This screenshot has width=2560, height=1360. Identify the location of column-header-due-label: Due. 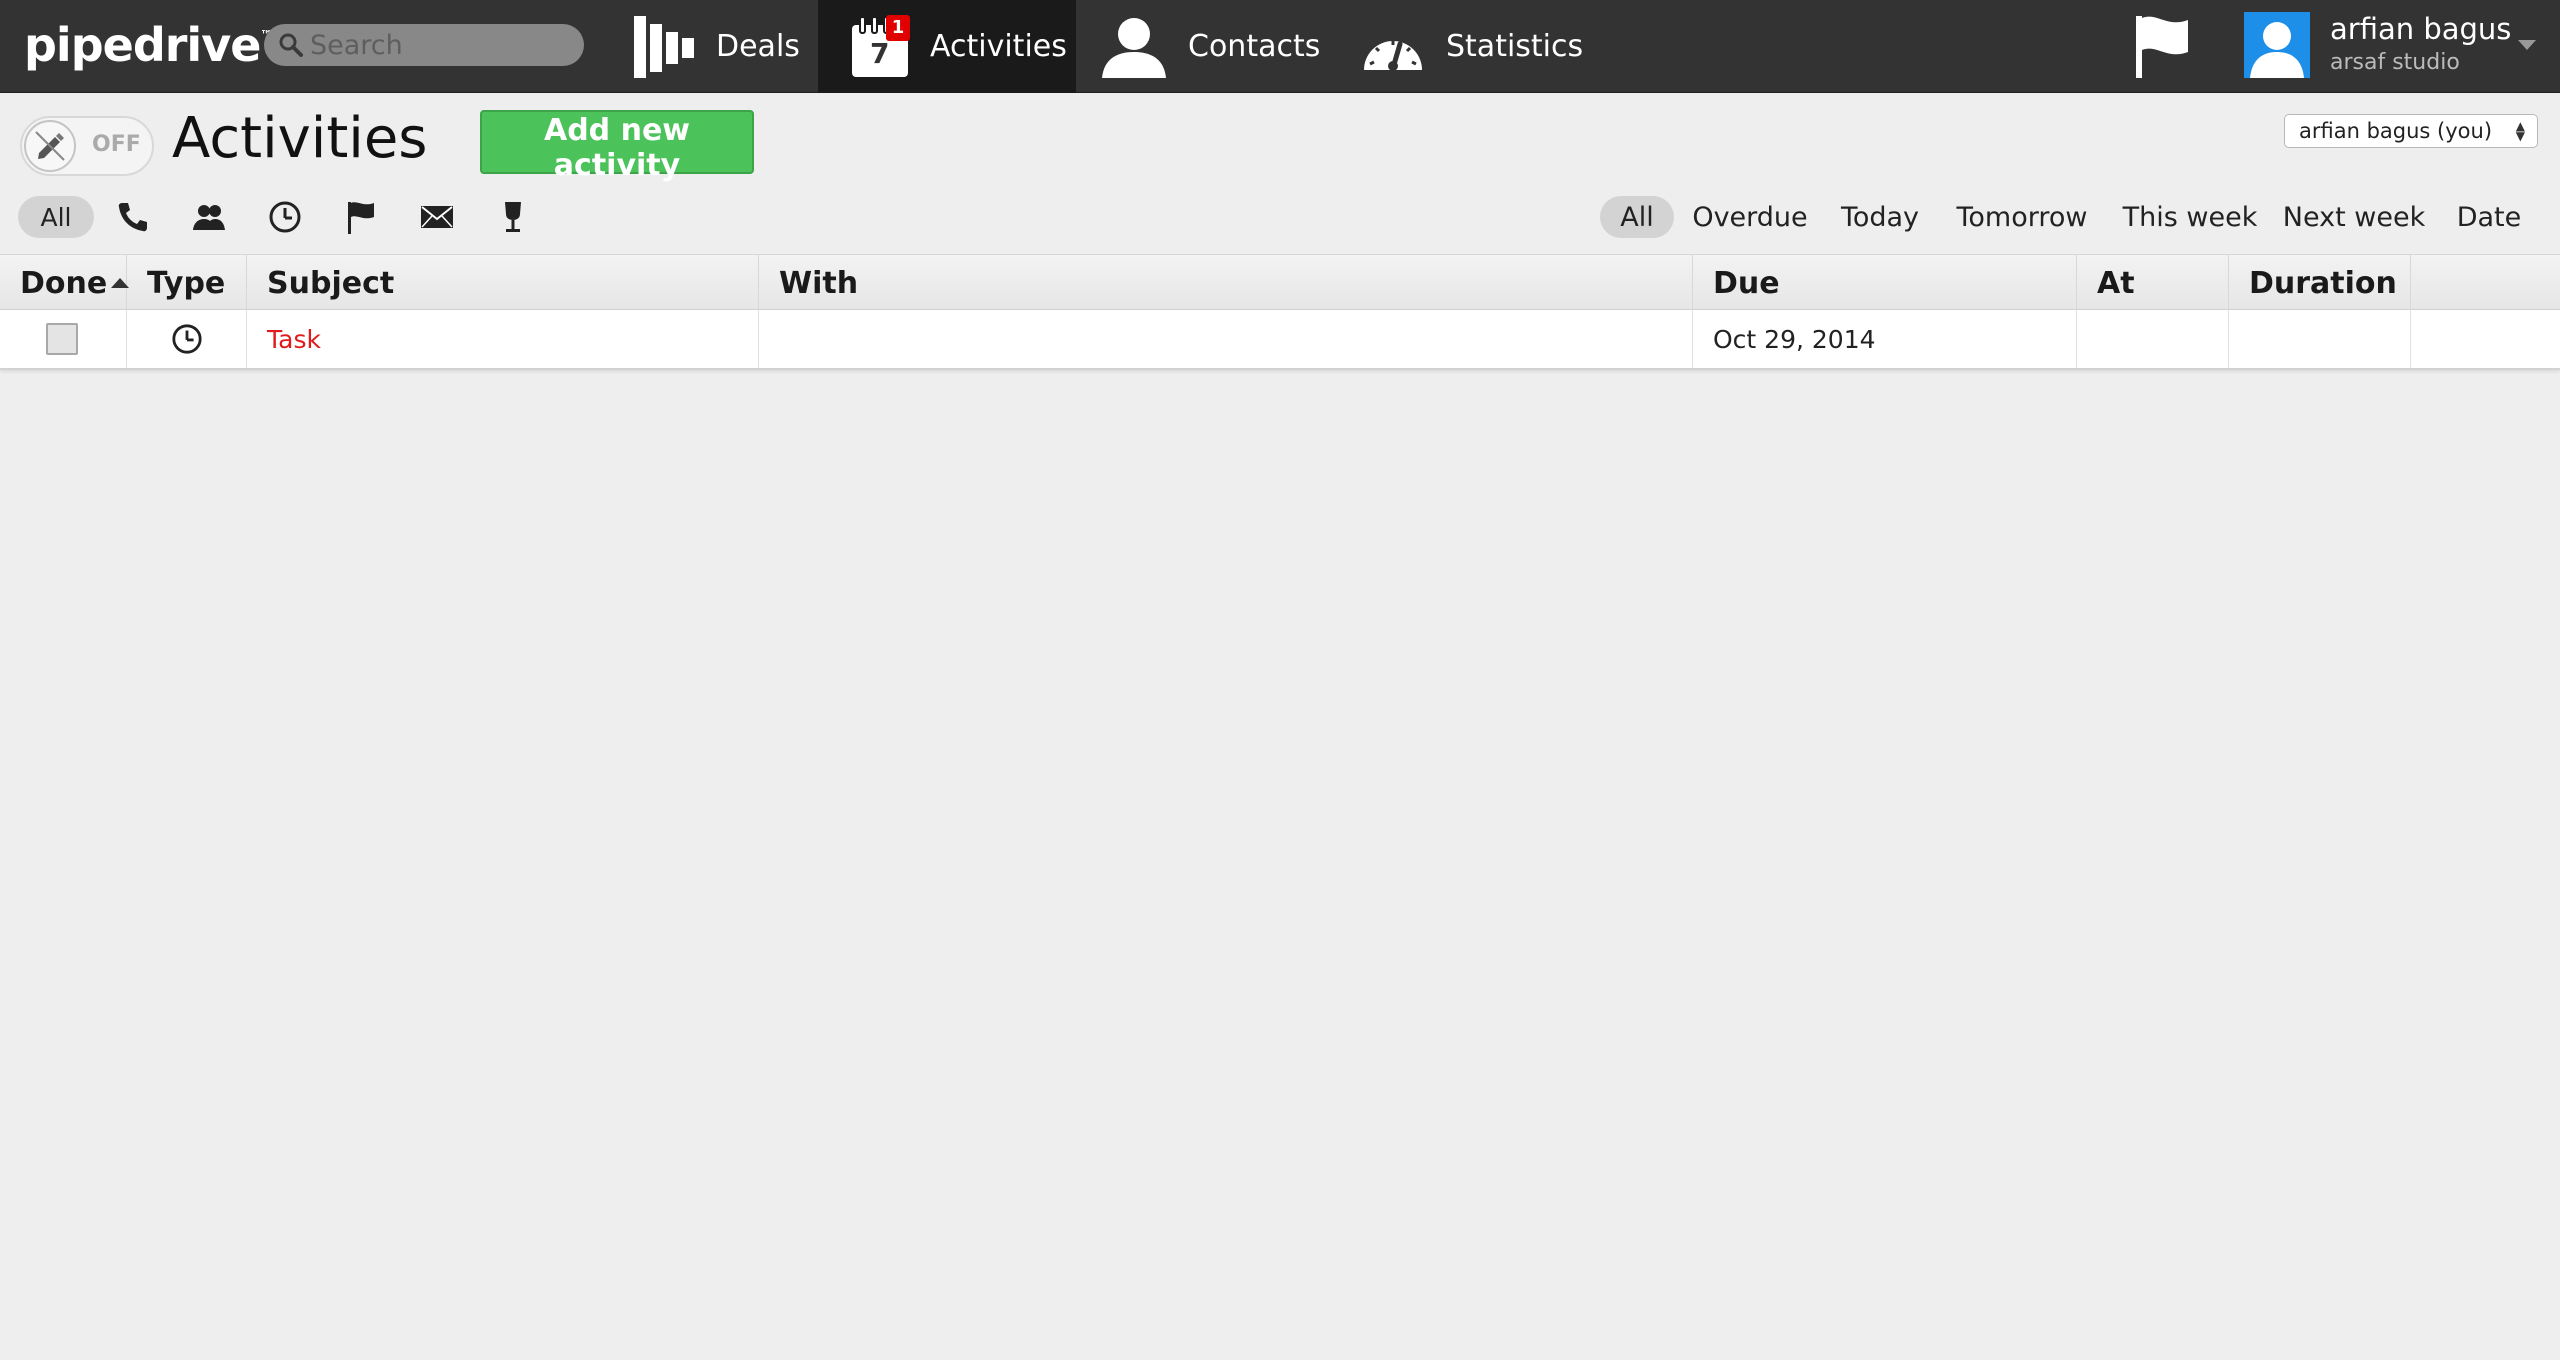
(1746, 283).